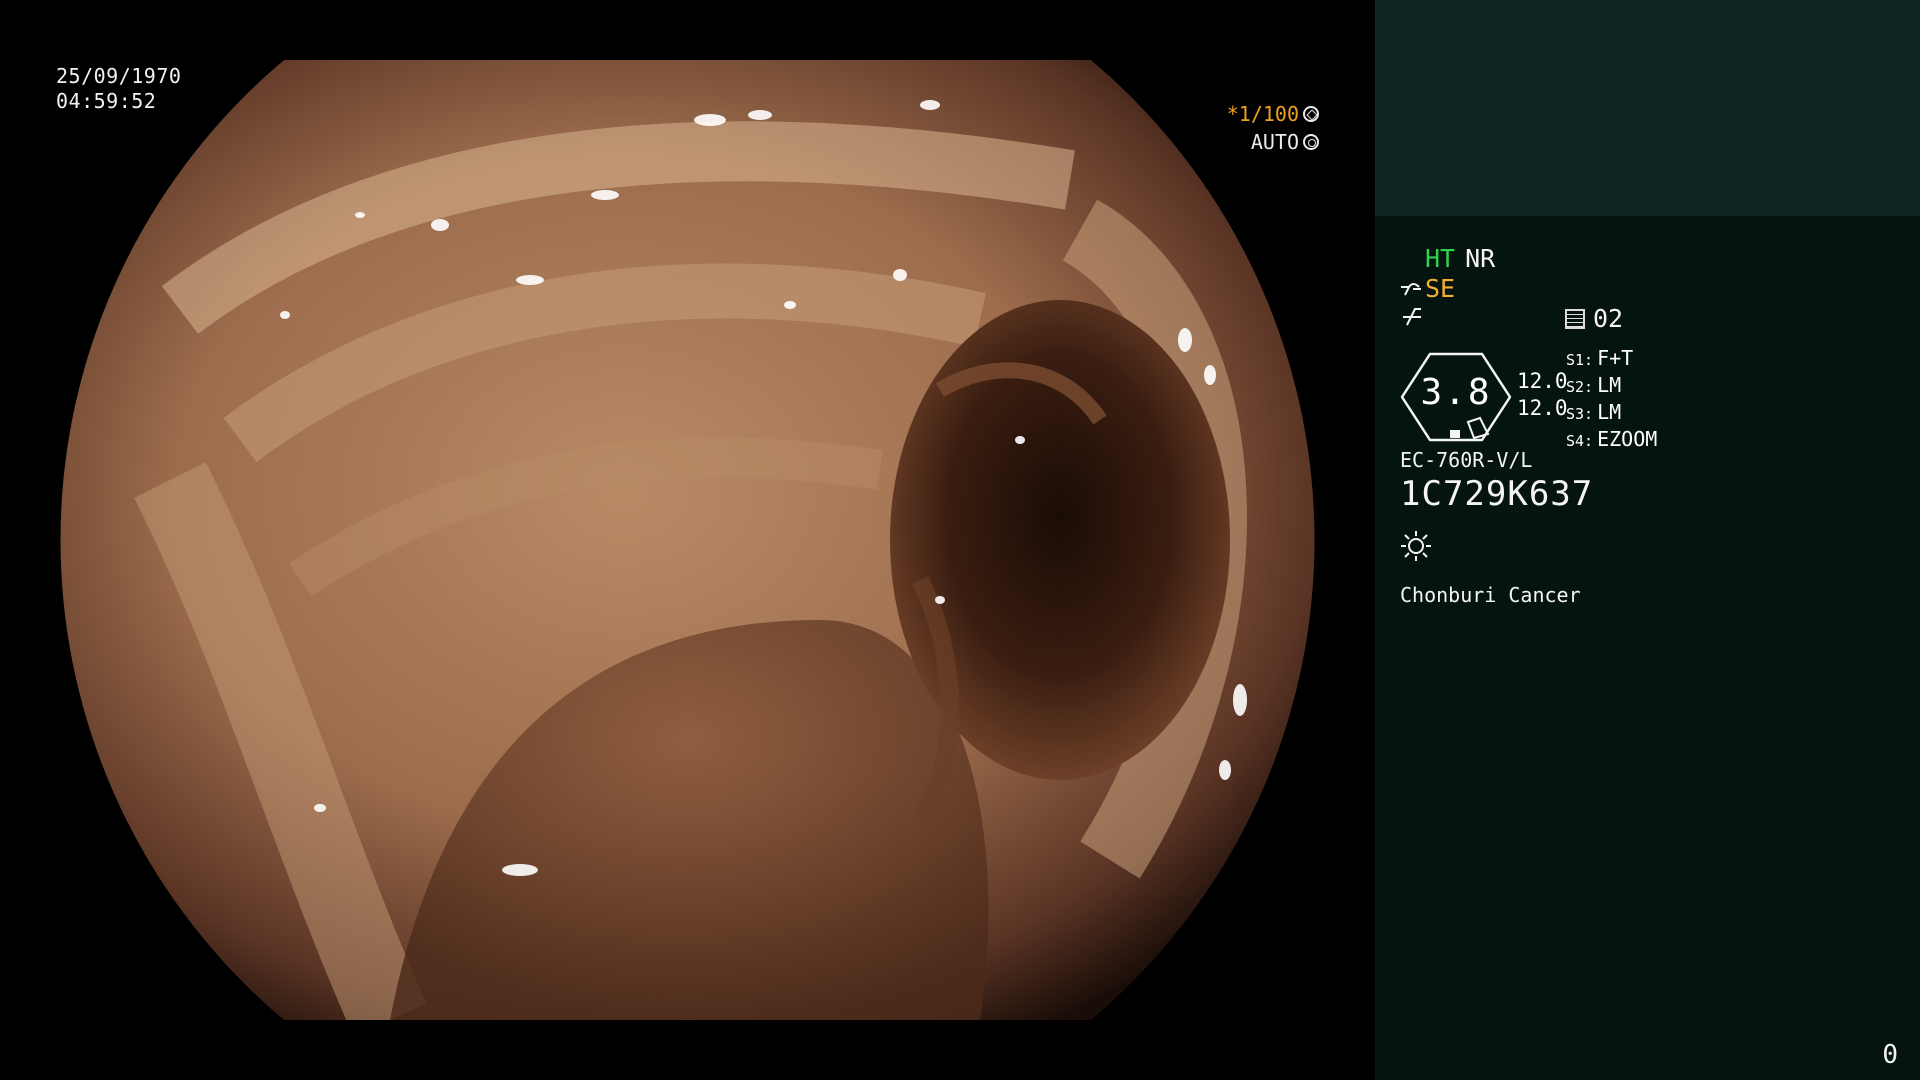 The height and width of the screenshot is (1080, 1920). I want to click on scope-badge: 3.8, so click(1456, 397).